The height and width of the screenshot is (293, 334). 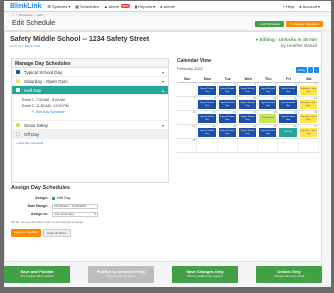 What do you see at coordinates (90, 90) in the screenshot?
I see `schedule-row-half-day: Half Day ▴` at bounding box center [90, 90].